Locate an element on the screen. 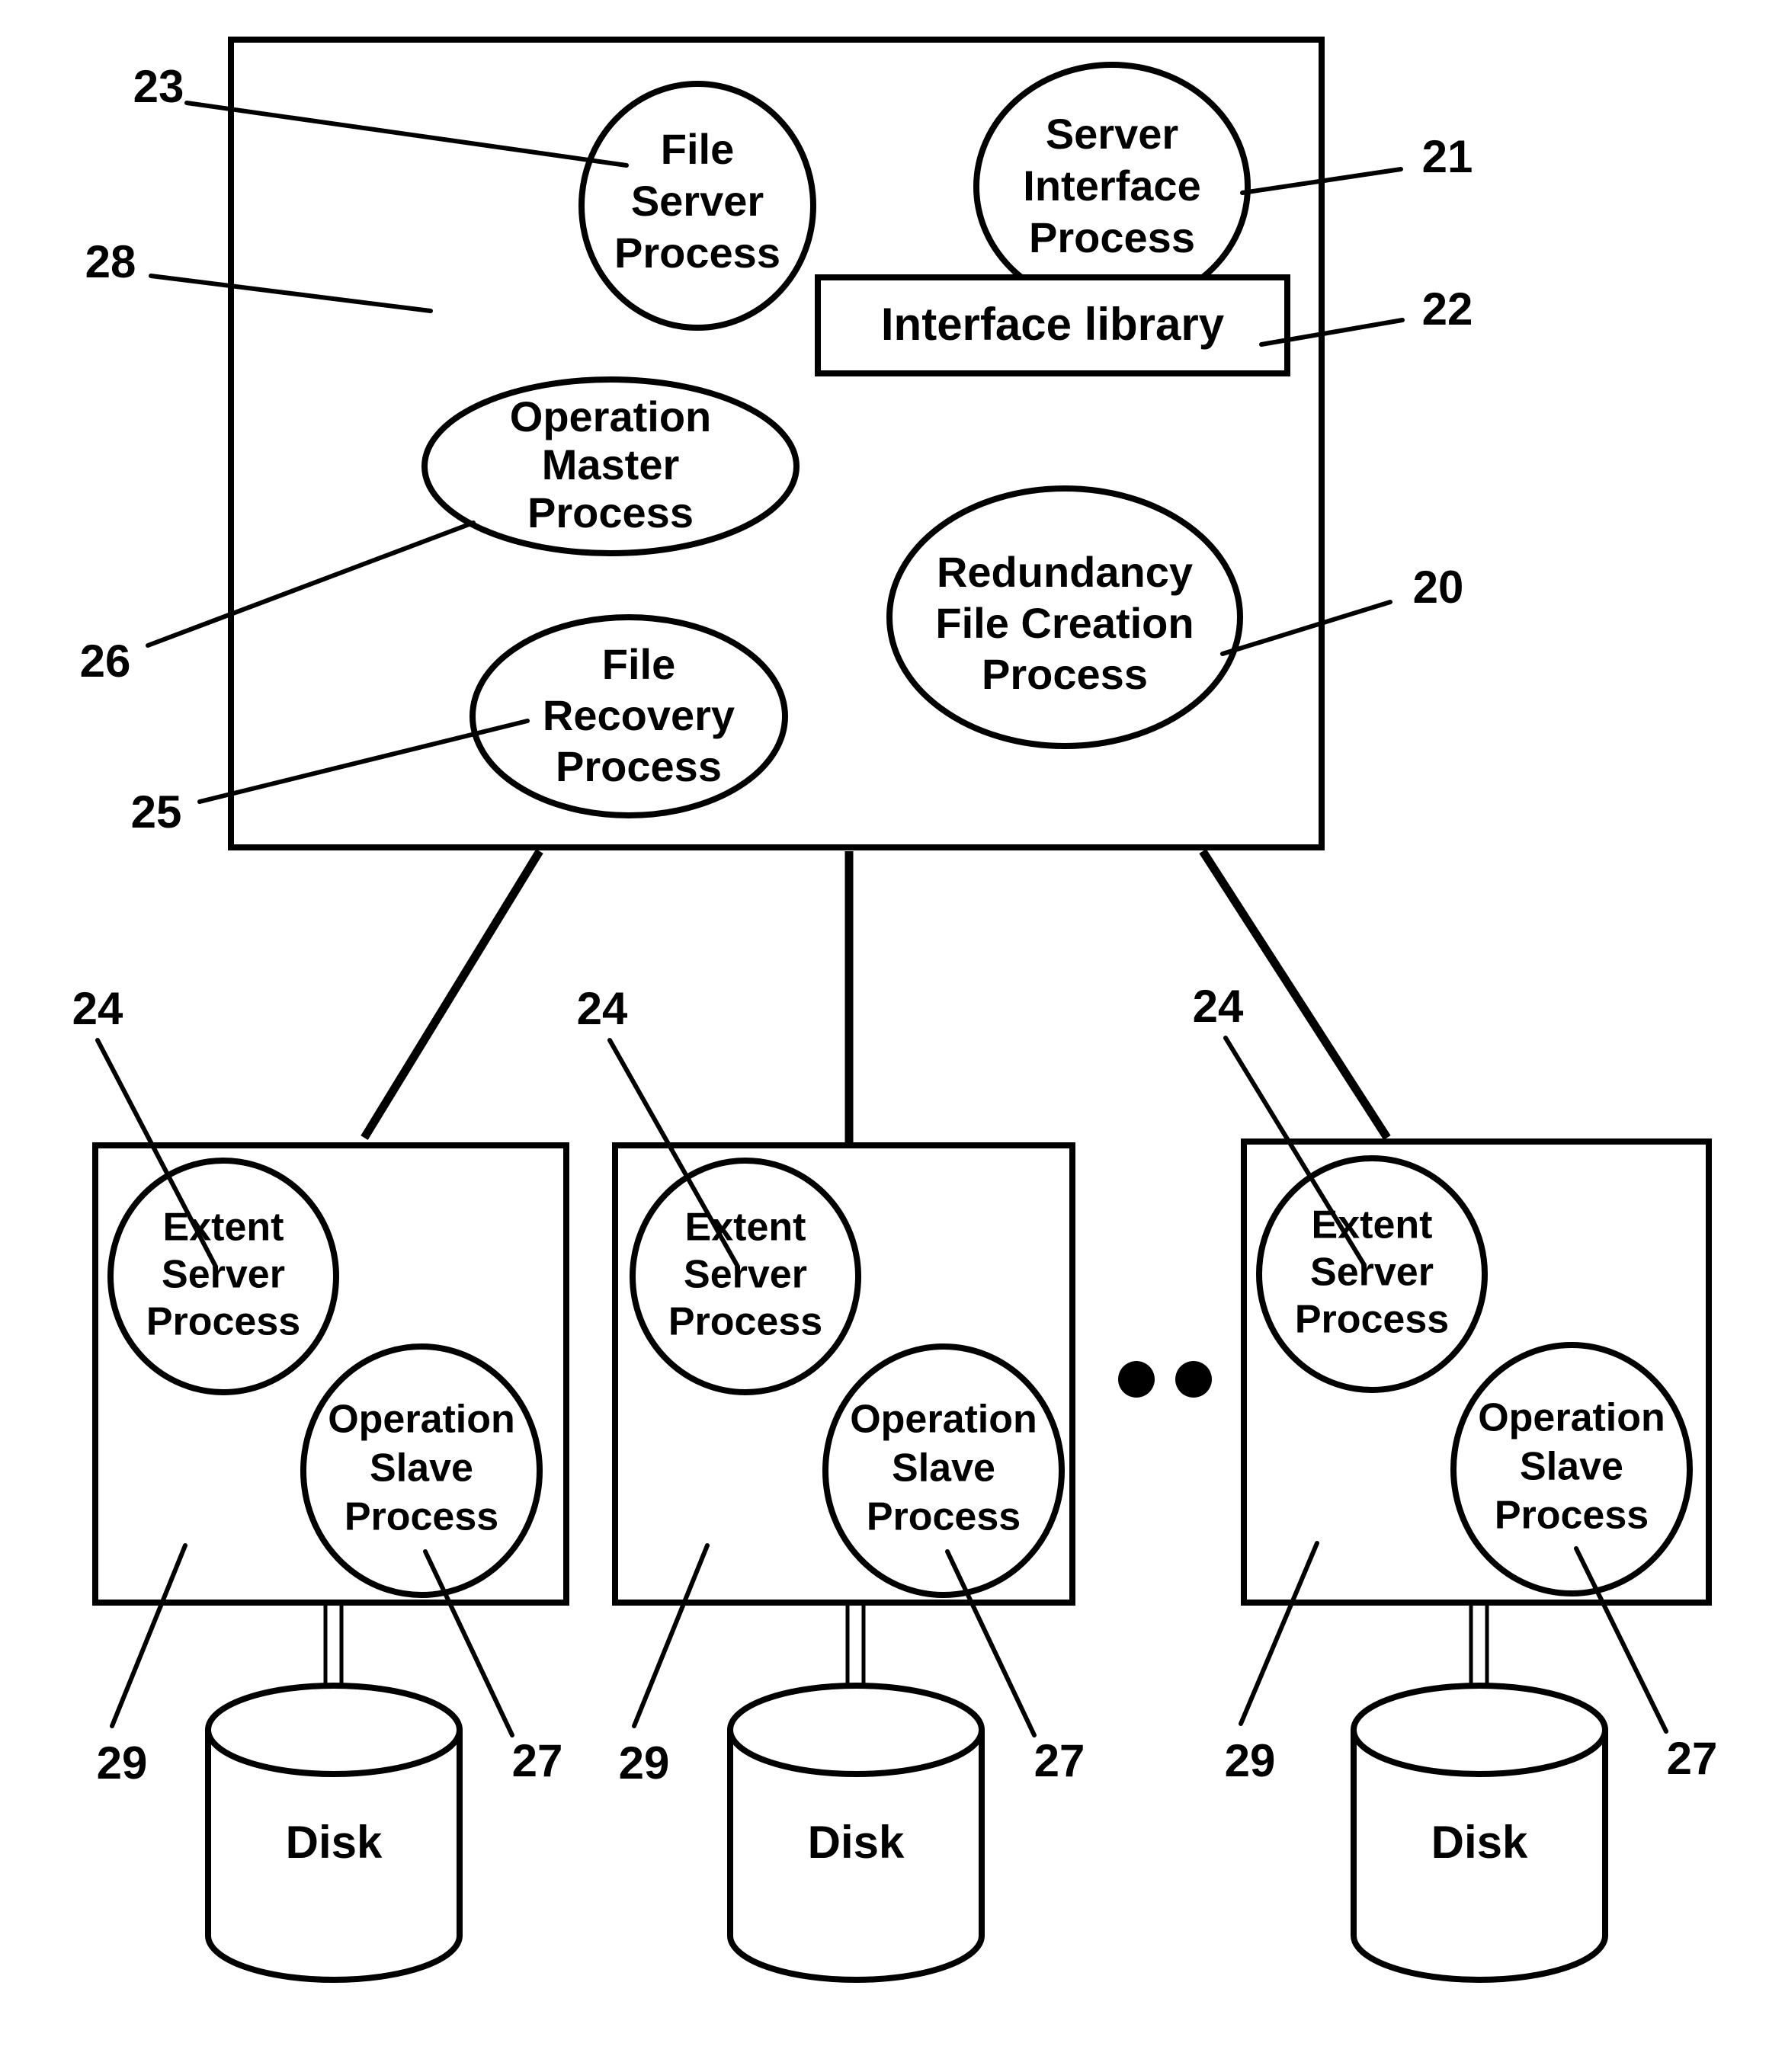  extent-server-label-2-line-1: Extent is located at coordinates (745, 1228).